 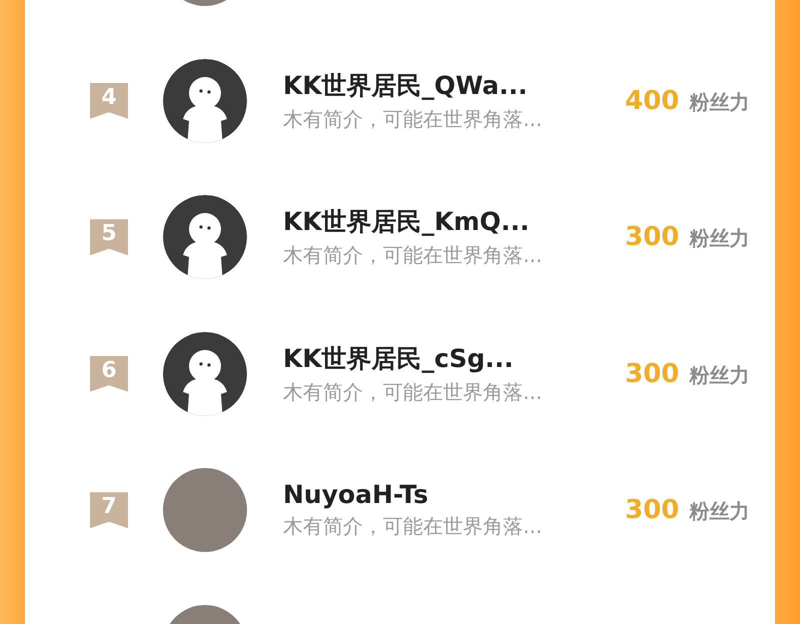 What do you see at coordinates (652, 101) in the screenshot?
I see `fan-count: 400` at bounding box center [652, 101].